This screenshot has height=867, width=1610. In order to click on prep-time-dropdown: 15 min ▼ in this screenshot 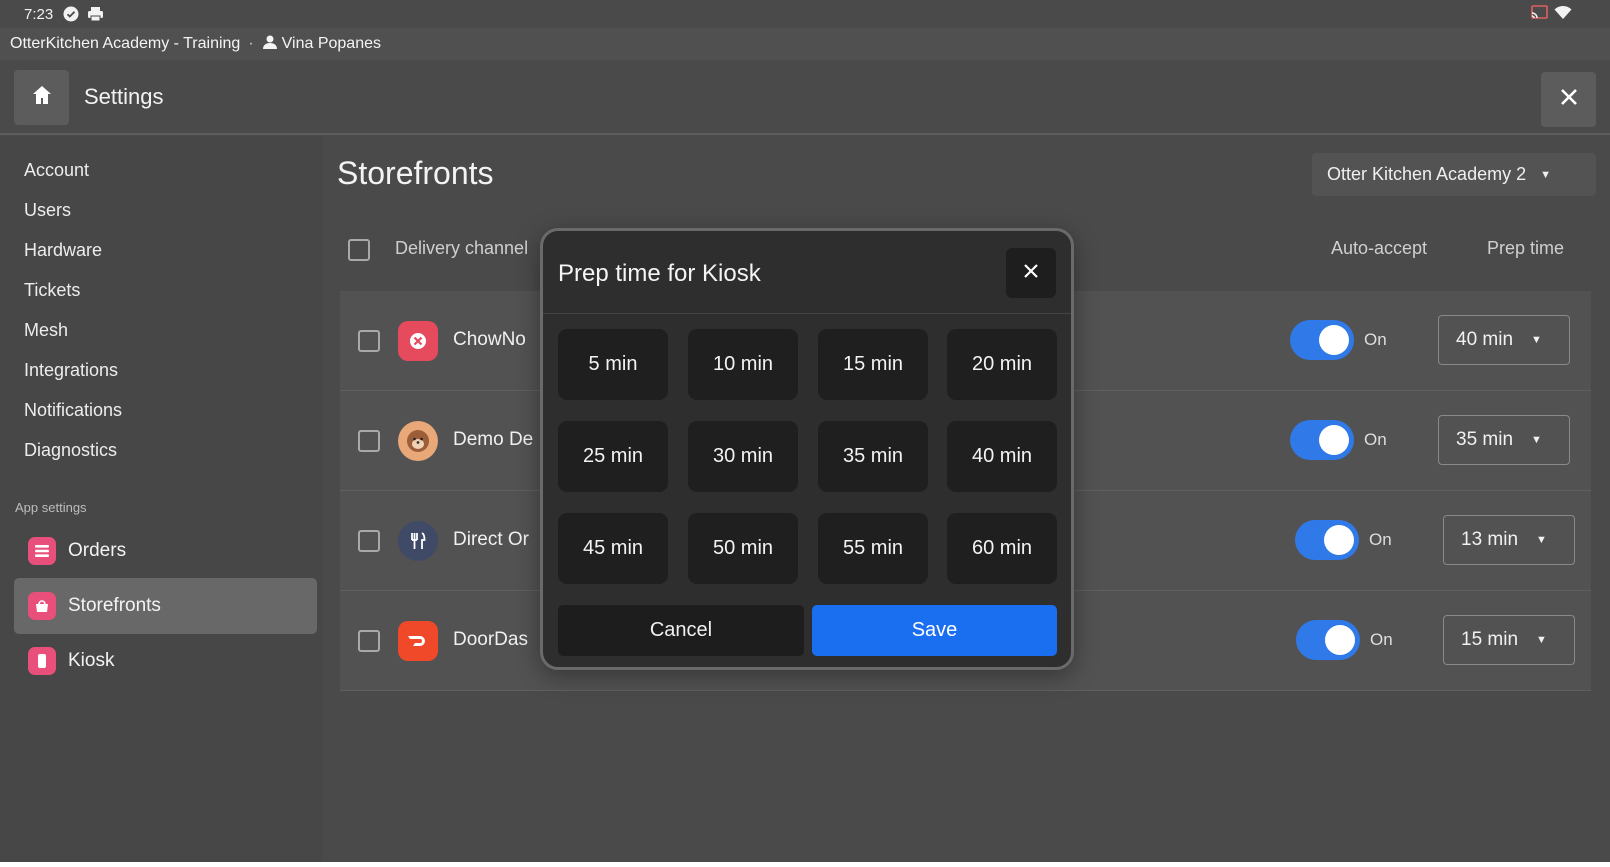, I will do `click(1509, 640)`.